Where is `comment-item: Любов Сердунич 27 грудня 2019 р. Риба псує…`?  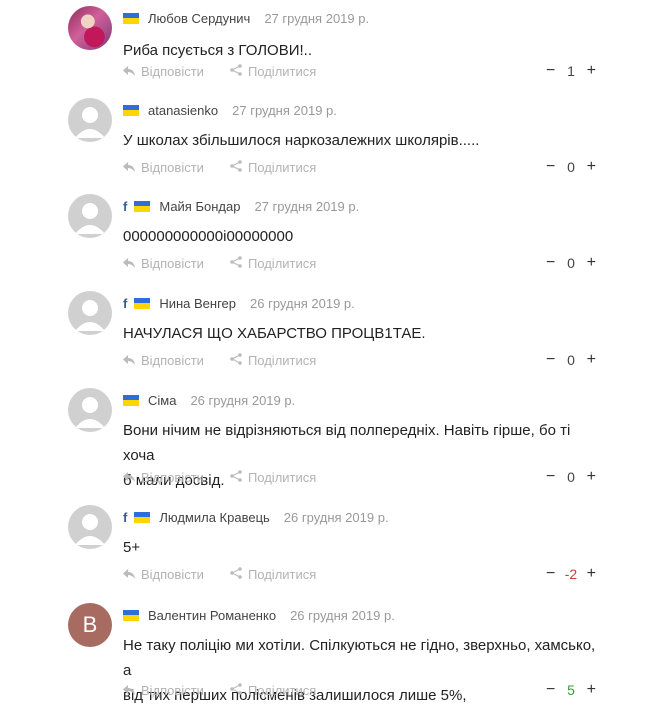
comment-item: Любов Сердунич 27 грудня 2019 р. Риба псує… is located at coordinates (332, 51).